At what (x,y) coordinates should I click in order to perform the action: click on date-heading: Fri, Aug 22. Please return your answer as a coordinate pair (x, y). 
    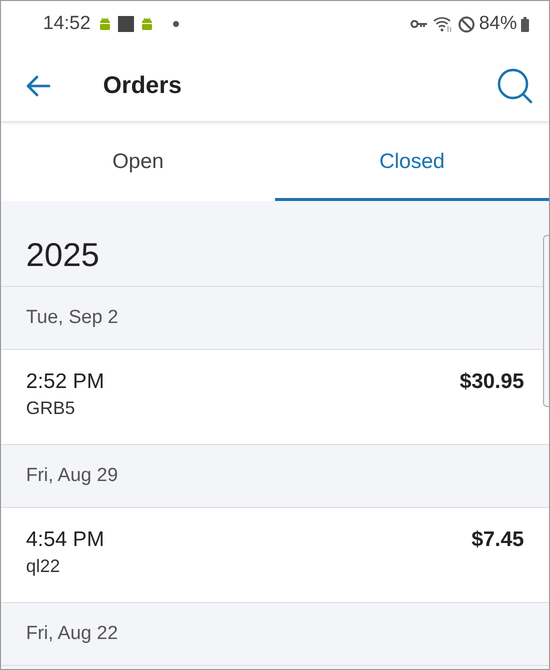
    Looking at the image, I should click on (72, 634).